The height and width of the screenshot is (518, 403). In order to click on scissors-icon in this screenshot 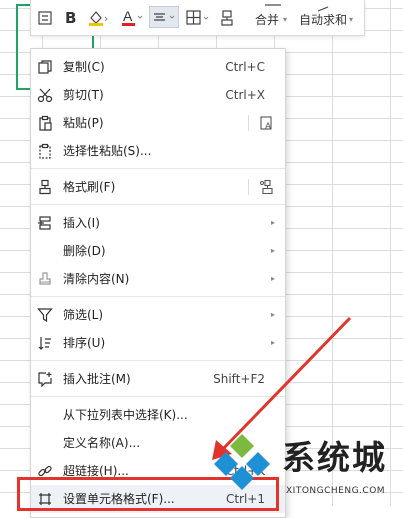, I will do `click(45, 95)`.